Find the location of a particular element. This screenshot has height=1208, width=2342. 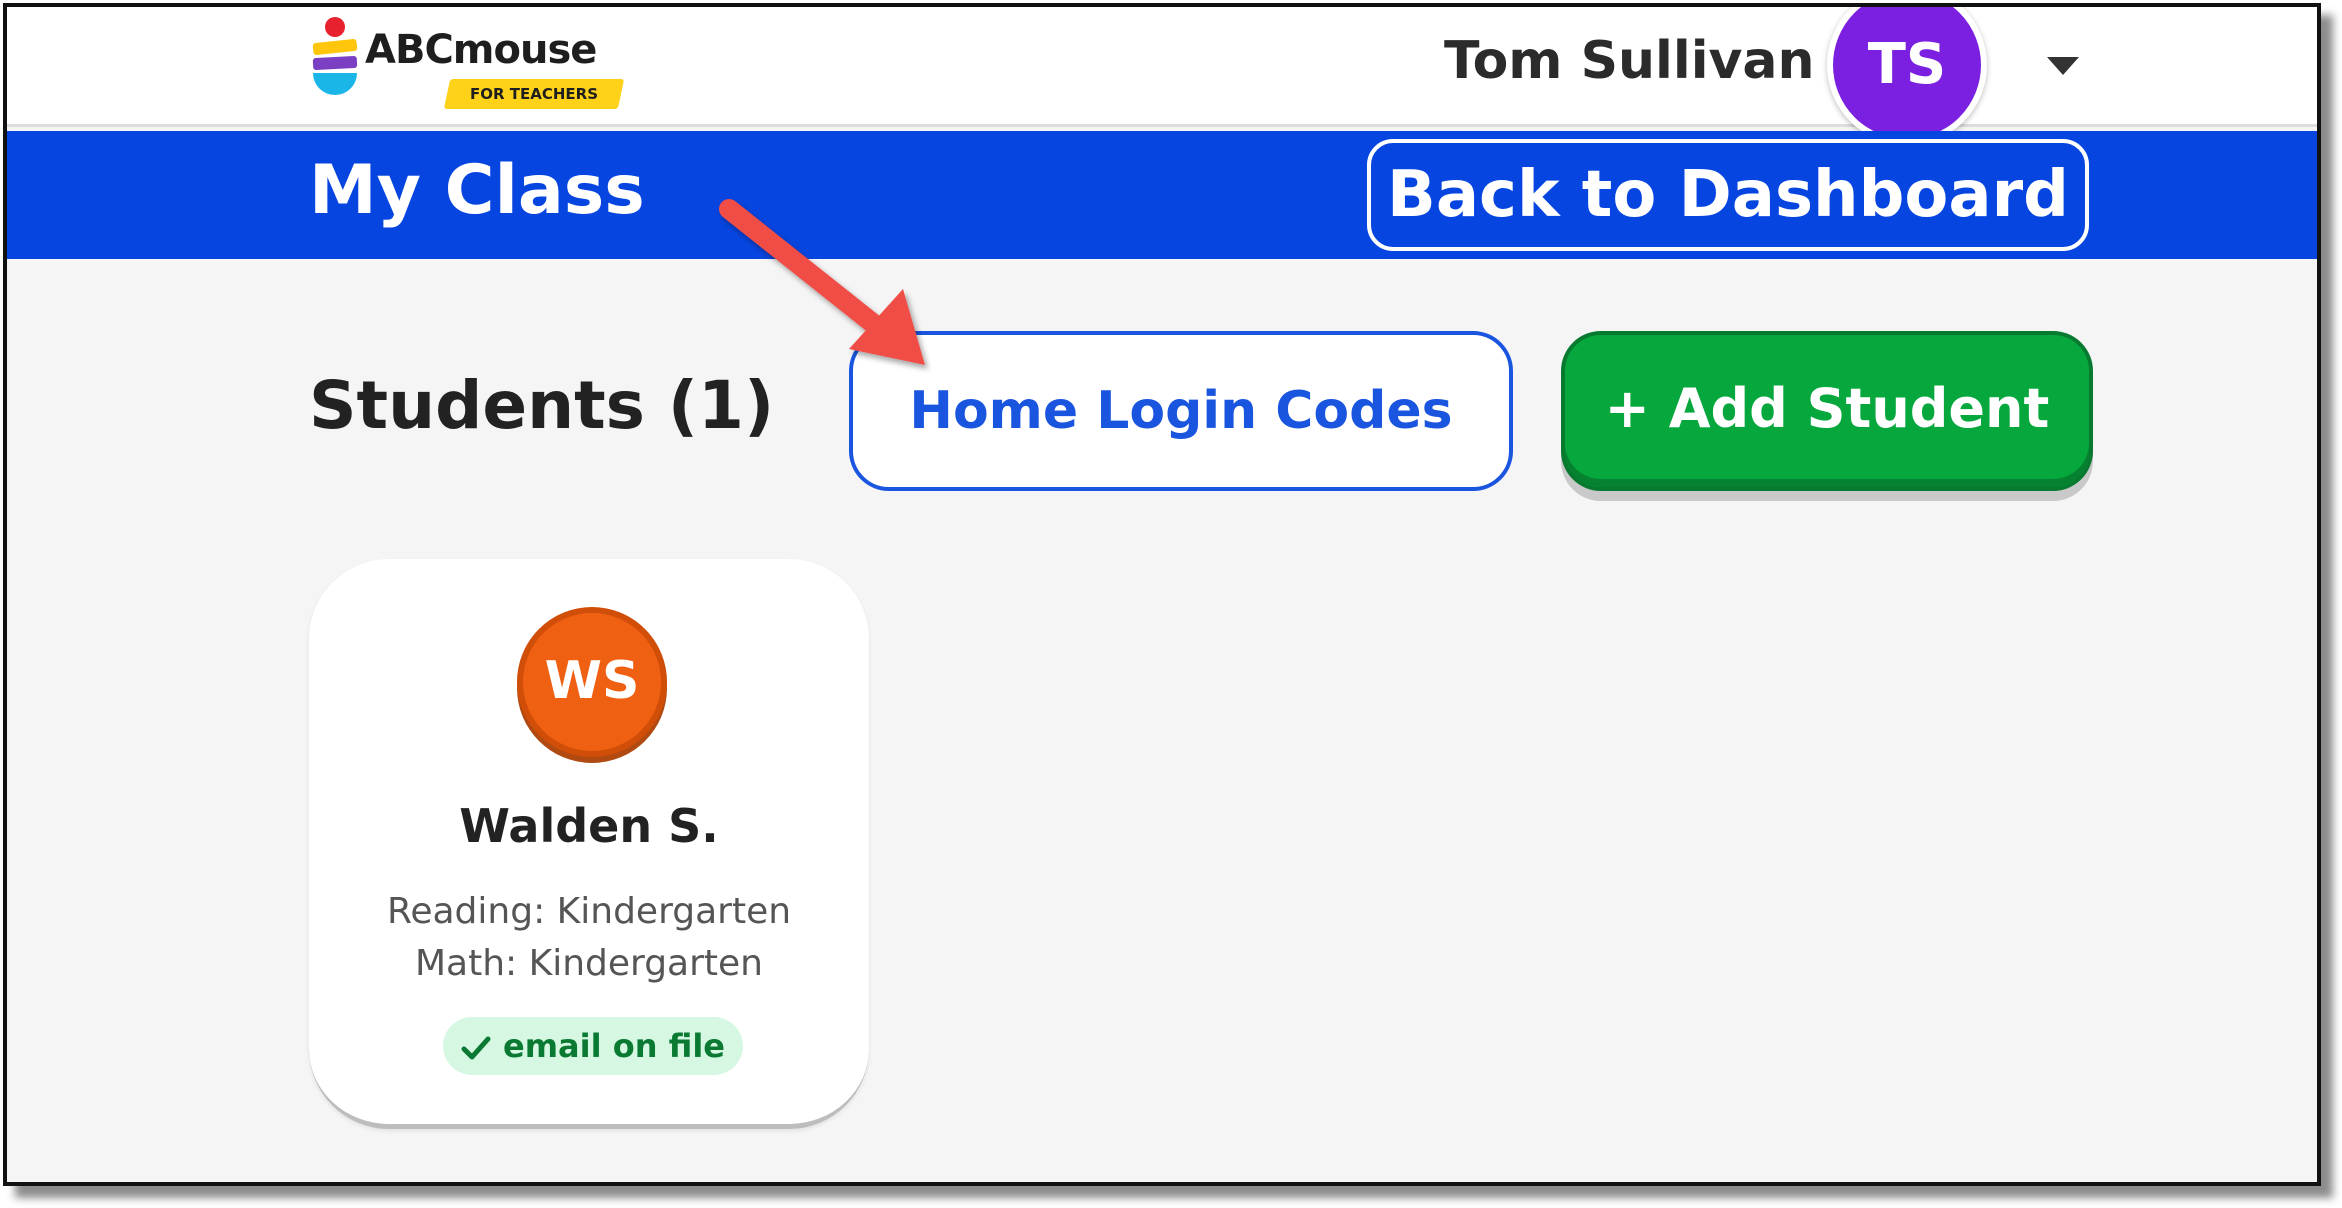

email-on-file-badge: email on file is located at coordinates (593, 1046).